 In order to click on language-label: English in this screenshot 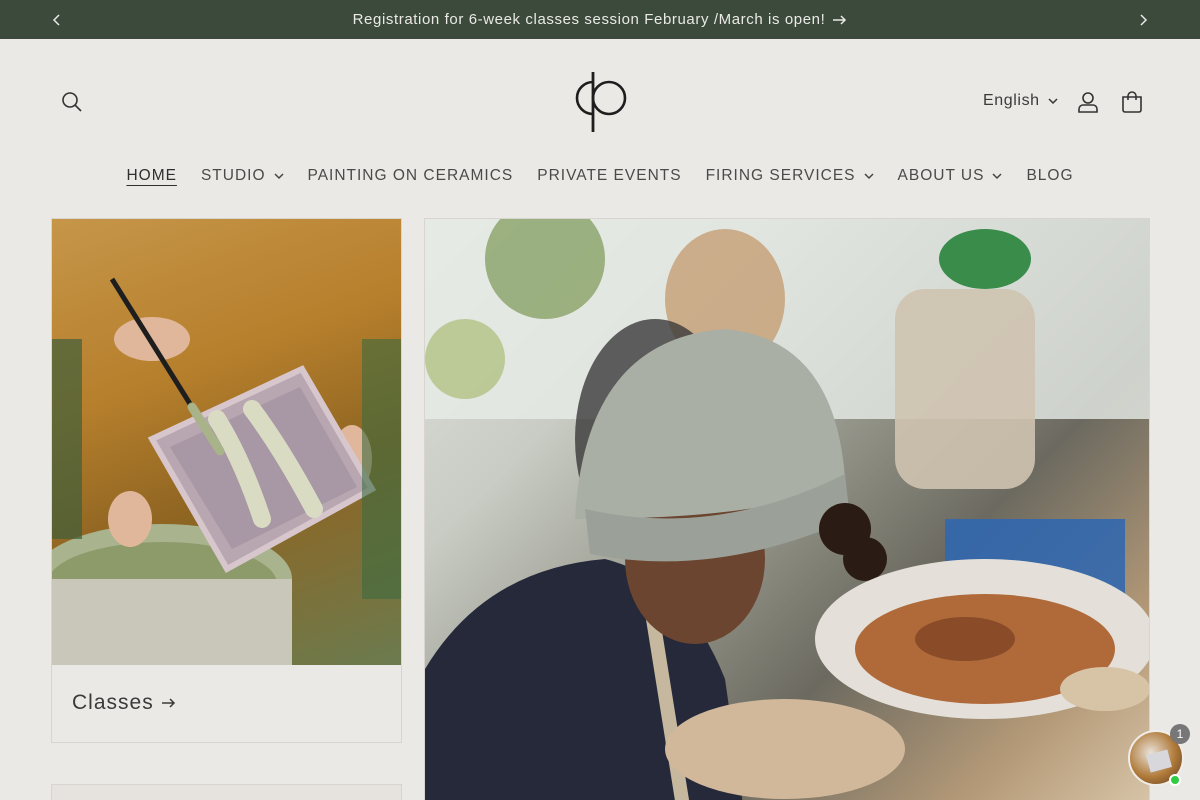, I will do `click(1011, 100)`.